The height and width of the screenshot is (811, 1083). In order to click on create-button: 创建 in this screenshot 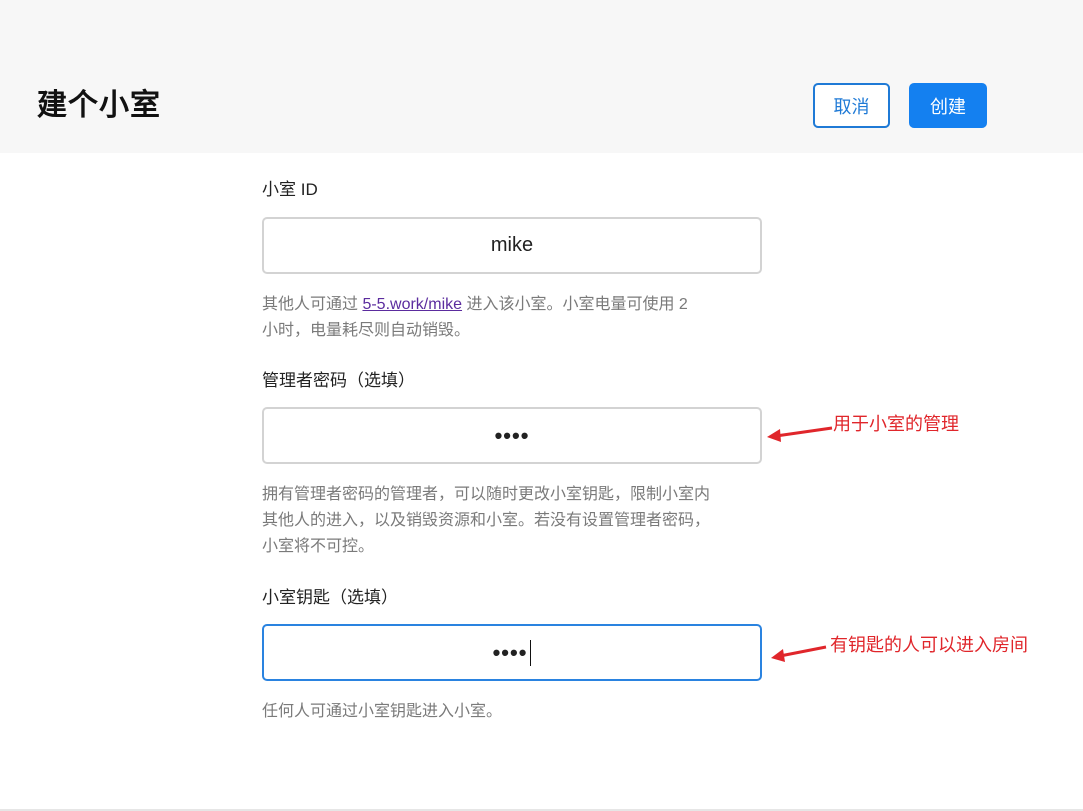, I will do `click(948, 105)`.